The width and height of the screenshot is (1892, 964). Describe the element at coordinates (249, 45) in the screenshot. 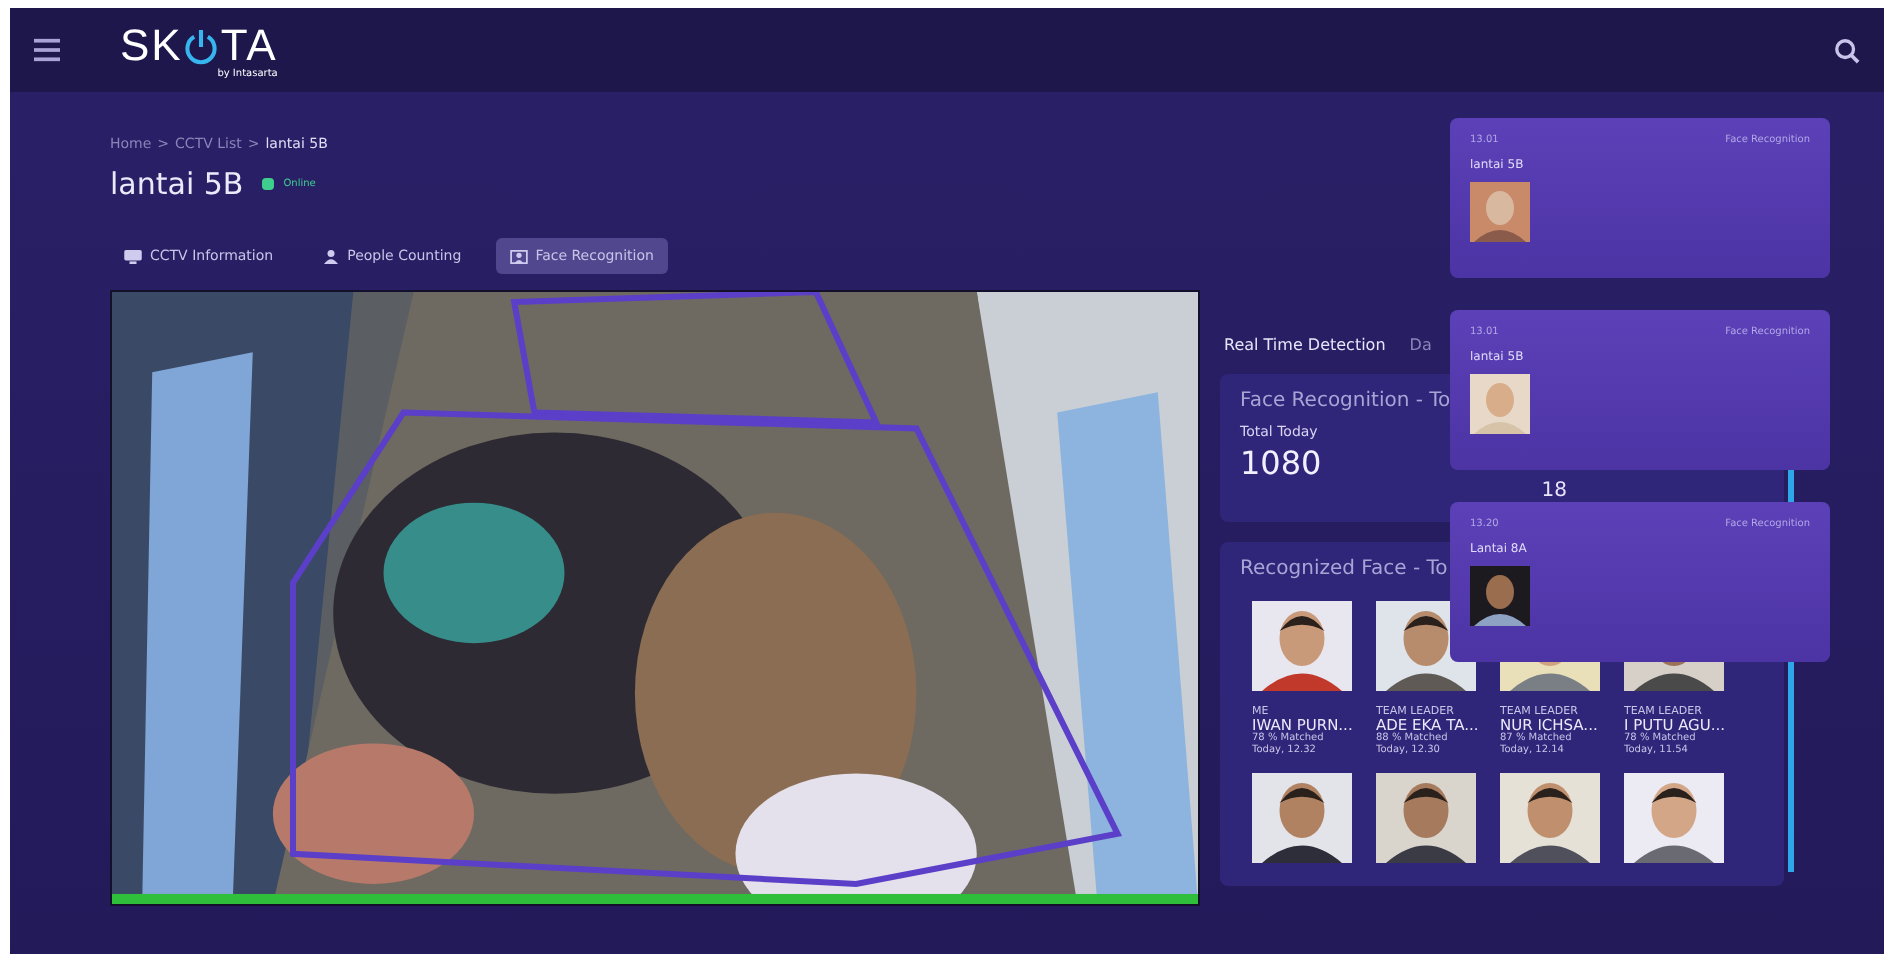

I see `logo-text: TA` at that location.